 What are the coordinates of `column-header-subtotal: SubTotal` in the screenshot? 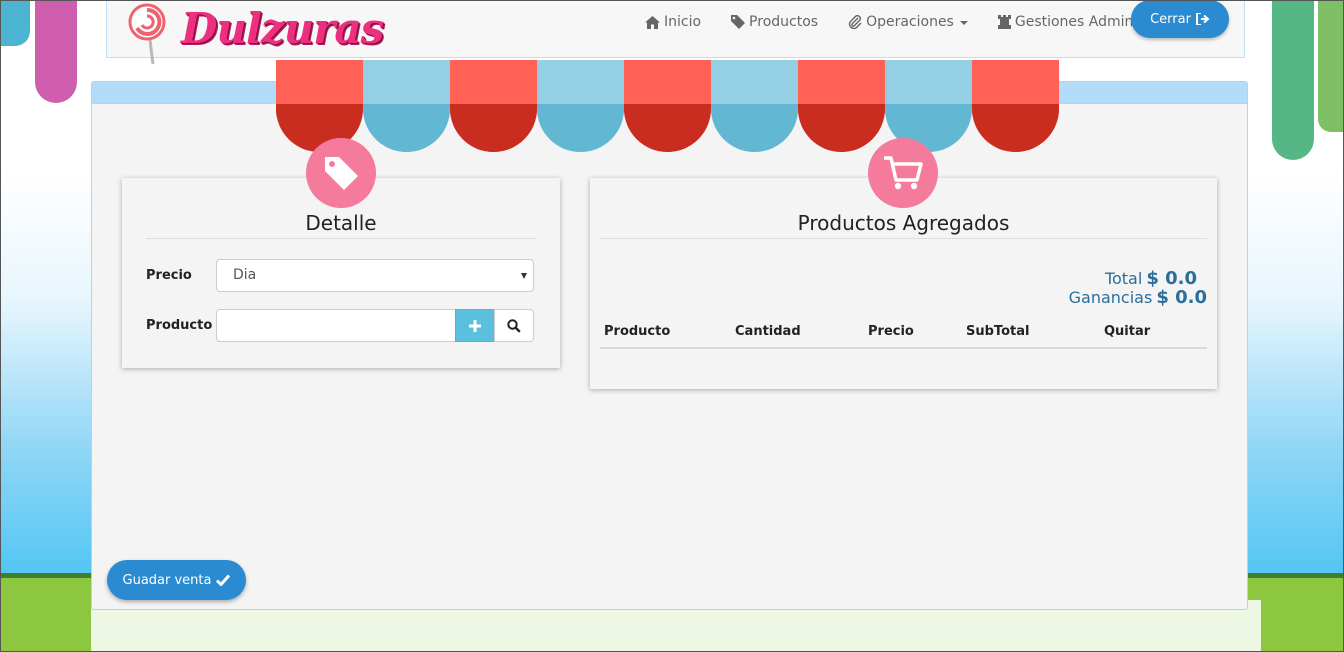 It's located at (998, 331).